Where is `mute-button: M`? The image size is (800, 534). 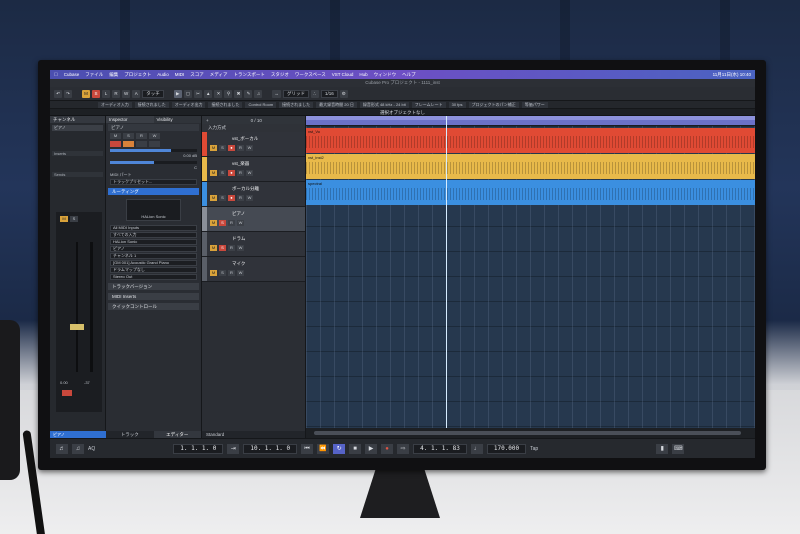
mute-button: M is located at coordinates (86, 93).